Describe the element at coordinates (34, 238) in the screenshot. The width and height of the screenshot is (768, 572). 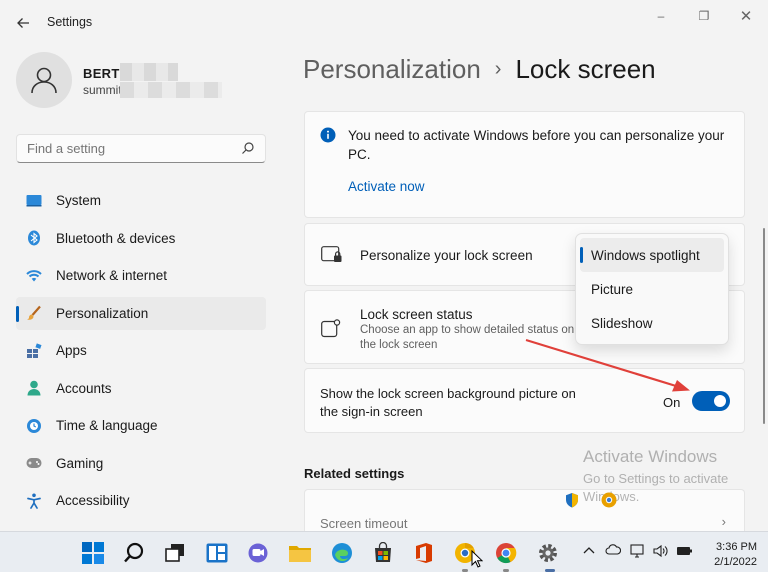
I see `bluetooth-icon` at that location.